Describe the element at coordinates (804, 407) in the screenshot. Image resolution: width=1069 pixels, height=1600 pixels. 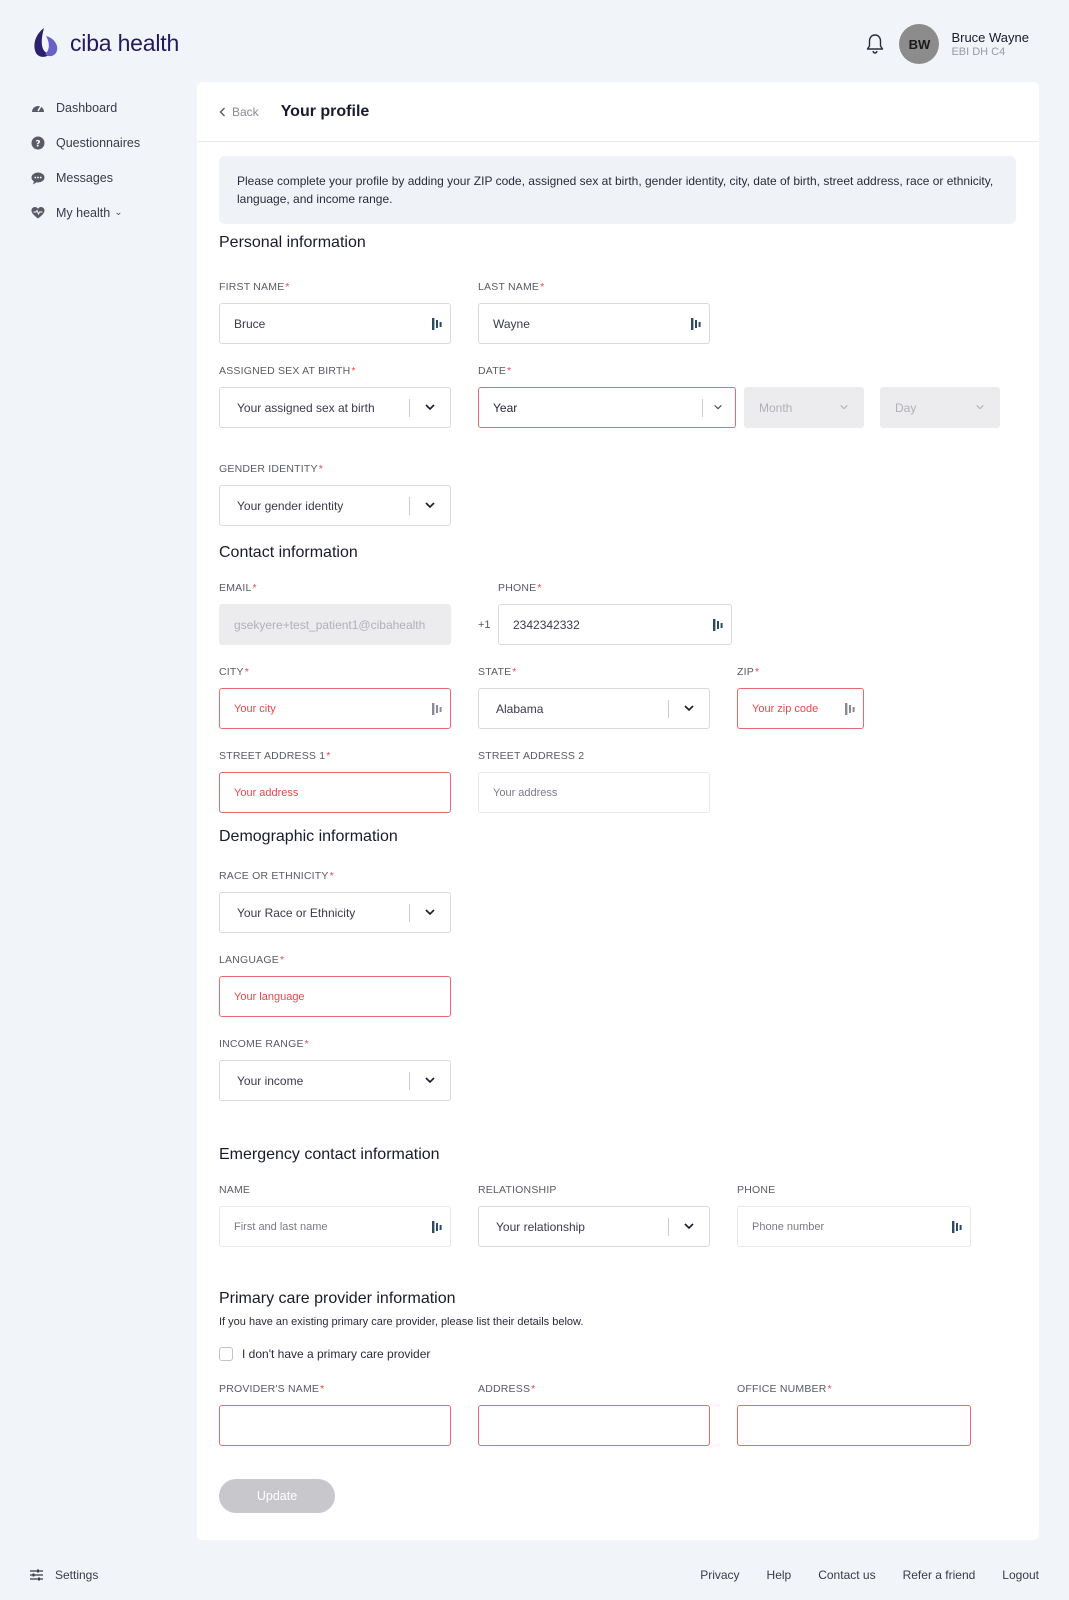
I see `month-select: Month` at that location.